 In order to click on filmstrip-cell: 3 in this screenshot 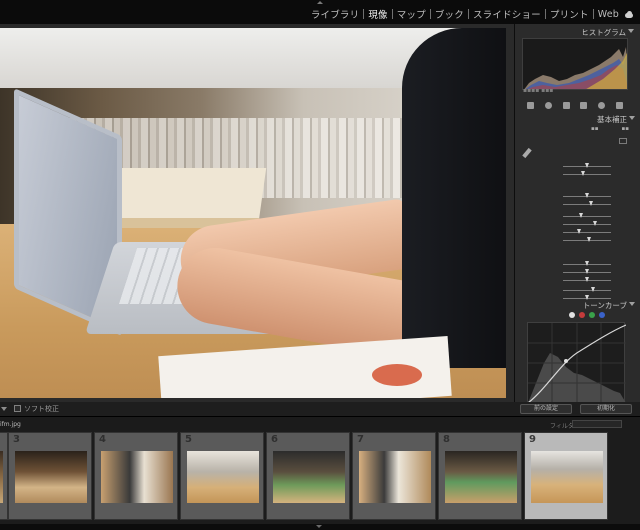, I will do `click(50, 476)`.